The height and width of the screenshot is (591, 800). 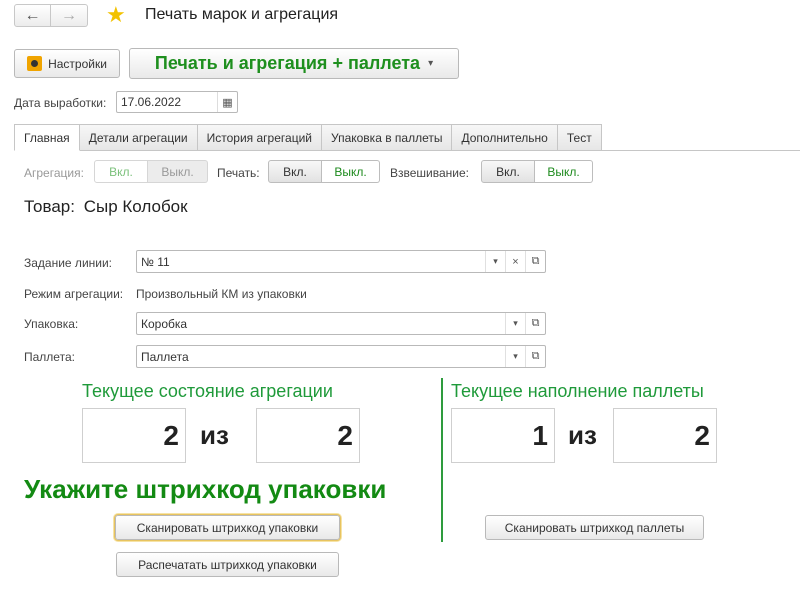 What do you see at coordinates (242, 14) in the screenshot?
I see `window-title: Печать марок и агрегация` at bounding box center [242, 14].